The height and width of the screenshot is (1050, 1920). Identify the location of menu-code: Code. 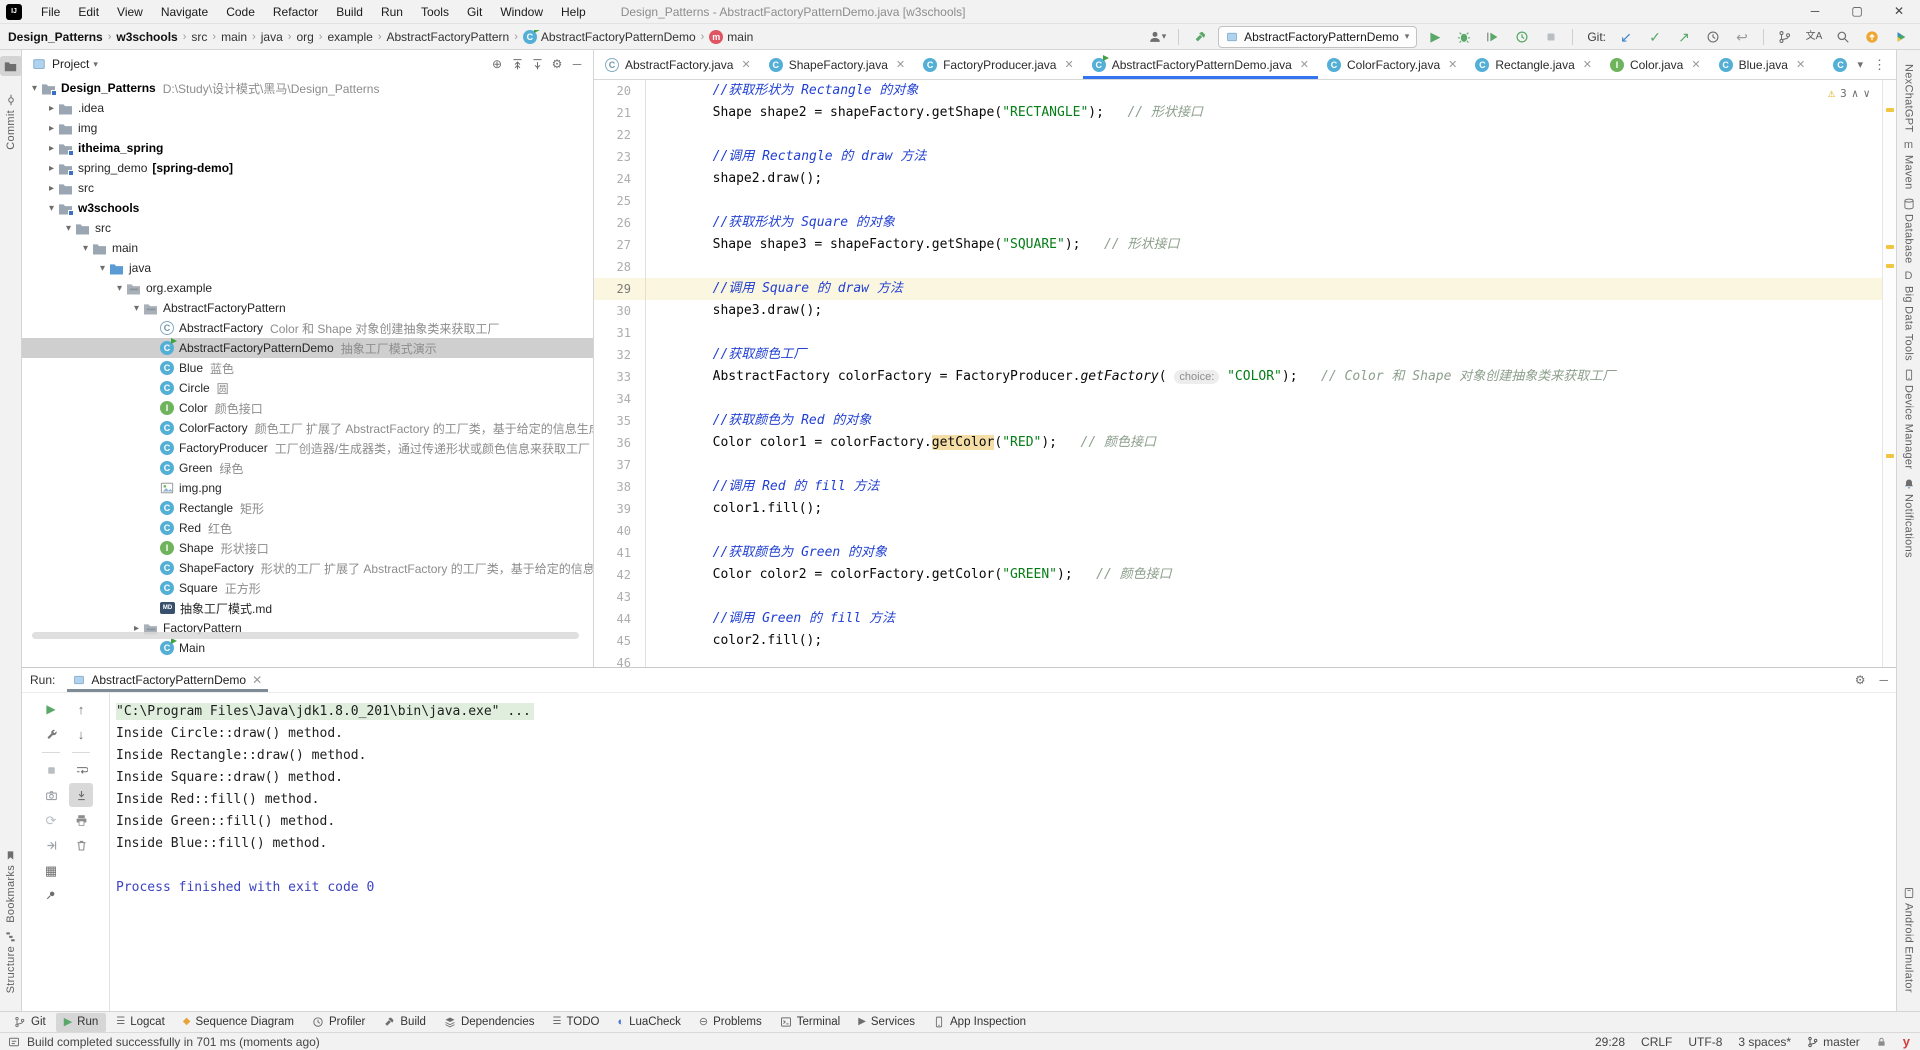
(240, 12).